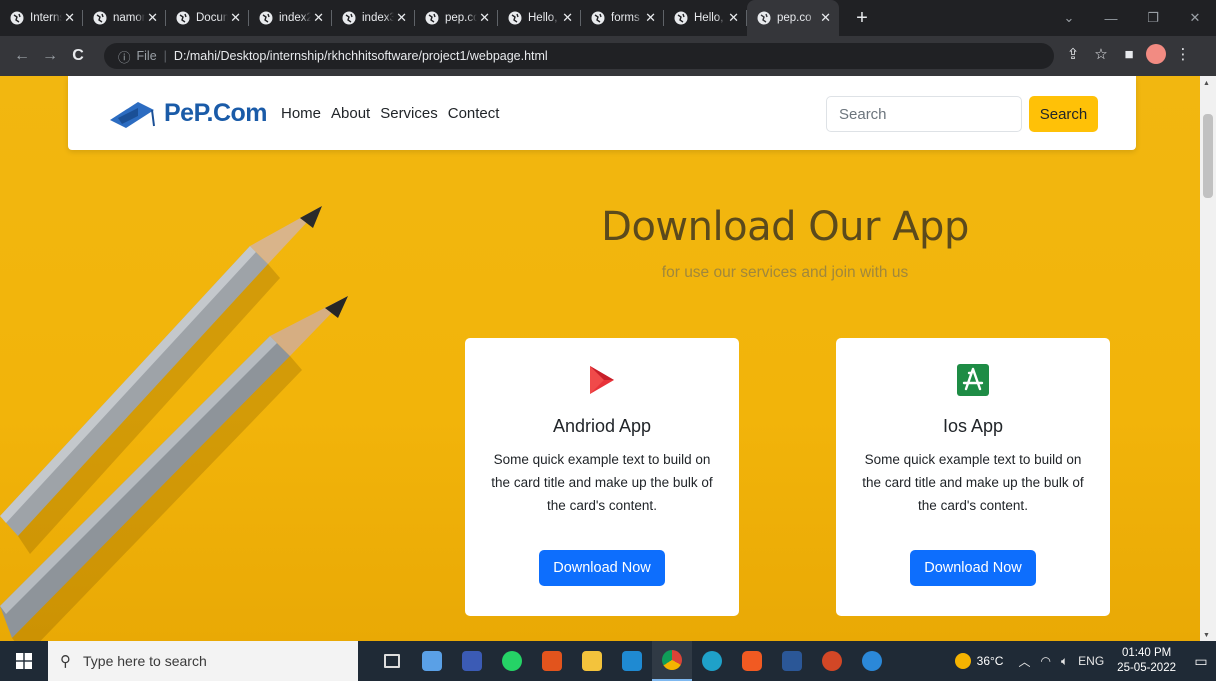 This screenshot has width=1216, height=681. Describe the element at coordinates (592, 661) in the screenshot. I see `file-explorer-icon` at that location.